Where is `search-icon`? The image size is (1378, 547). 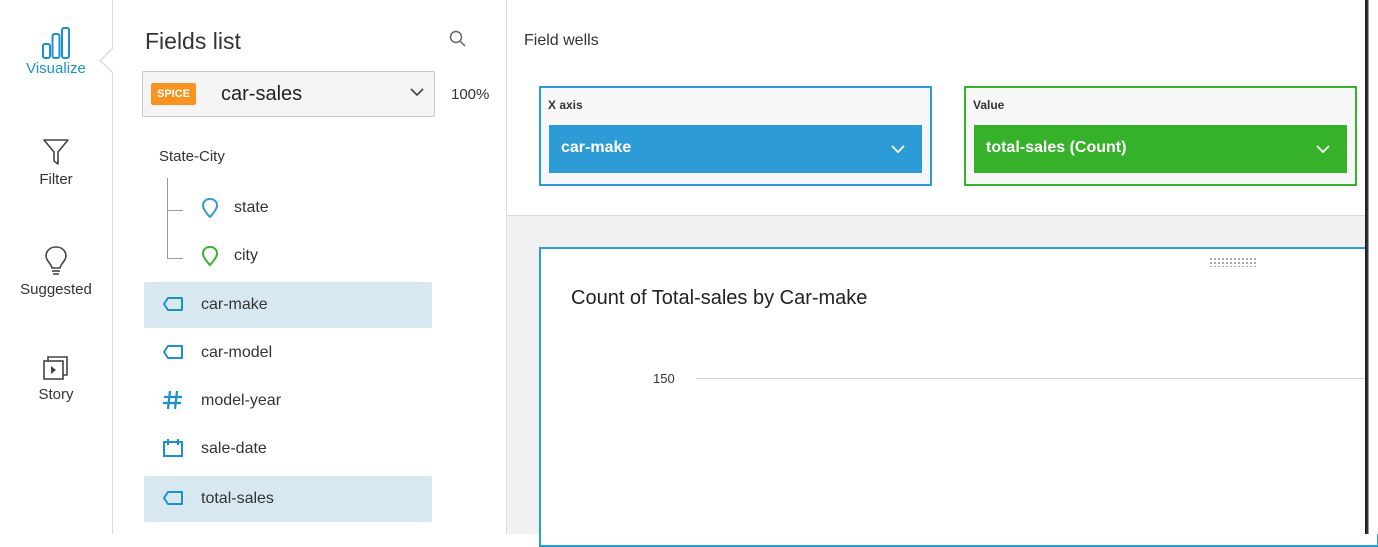
search-icon is located at coordinates (458, 39).